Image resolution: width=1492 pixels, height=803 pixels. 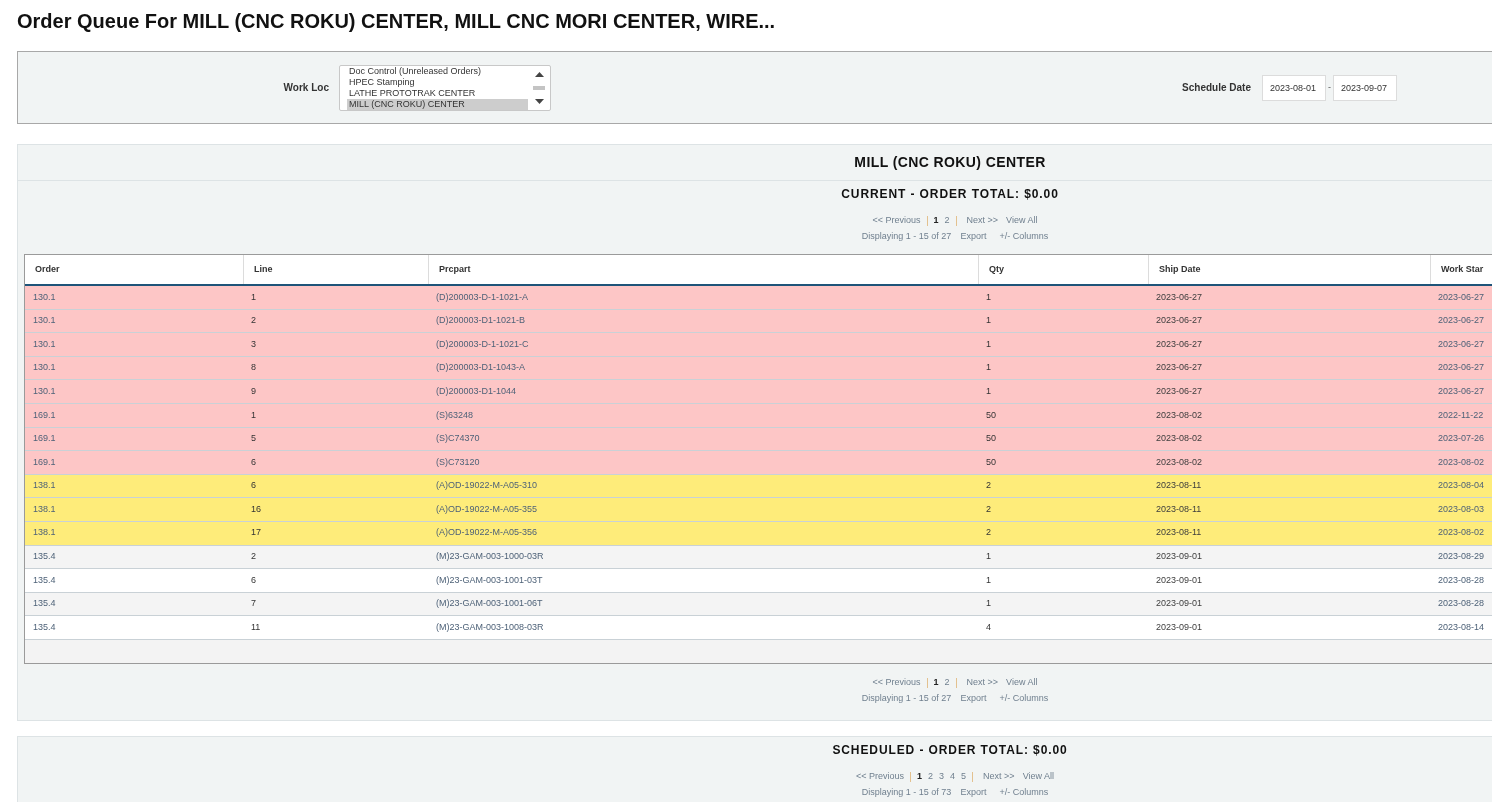 I want to click on table-cell-text: 9, so click(x=253, y=391).